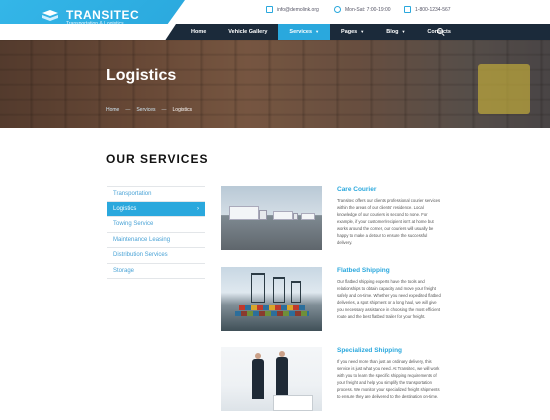 The width and height of the screenshot is (550, 420). I want to click on nav-item-home: Home, so click(198, 32).